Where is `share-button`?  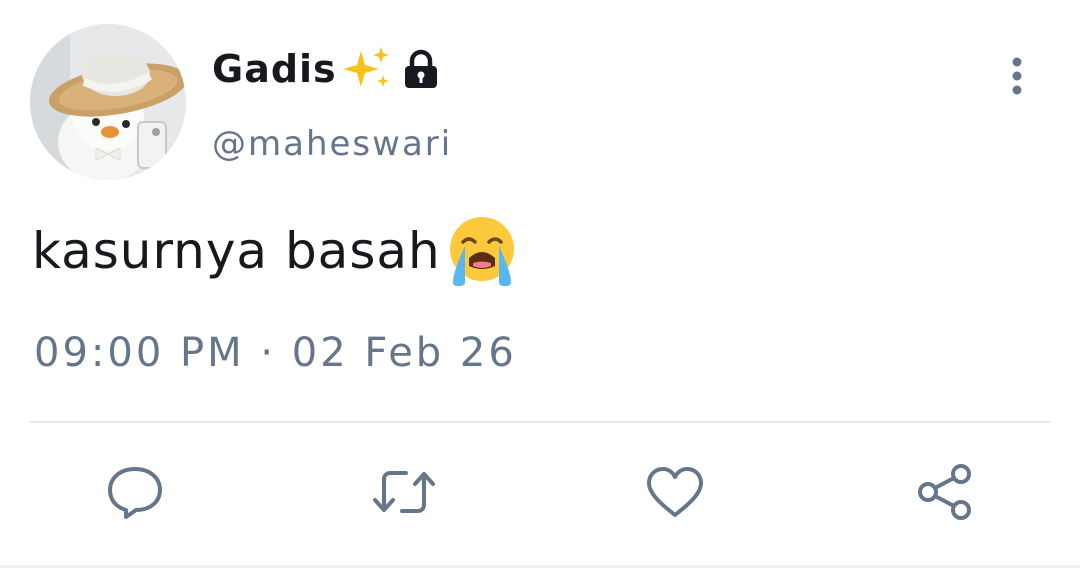 share-button is located at coordinates (945, 492).